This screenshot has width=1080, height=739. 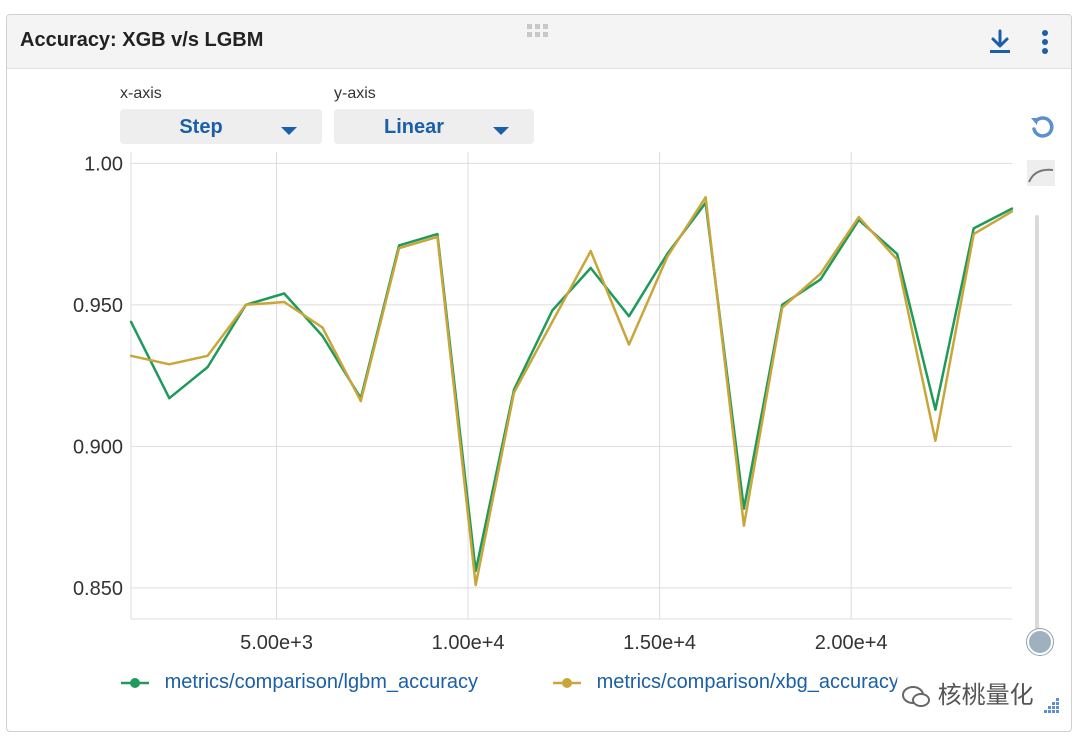 What do you see at coordinates (276, 643) in the screenshot?
I see `x-tick-label: 5.00e+3` at bounding box center [276, 643].